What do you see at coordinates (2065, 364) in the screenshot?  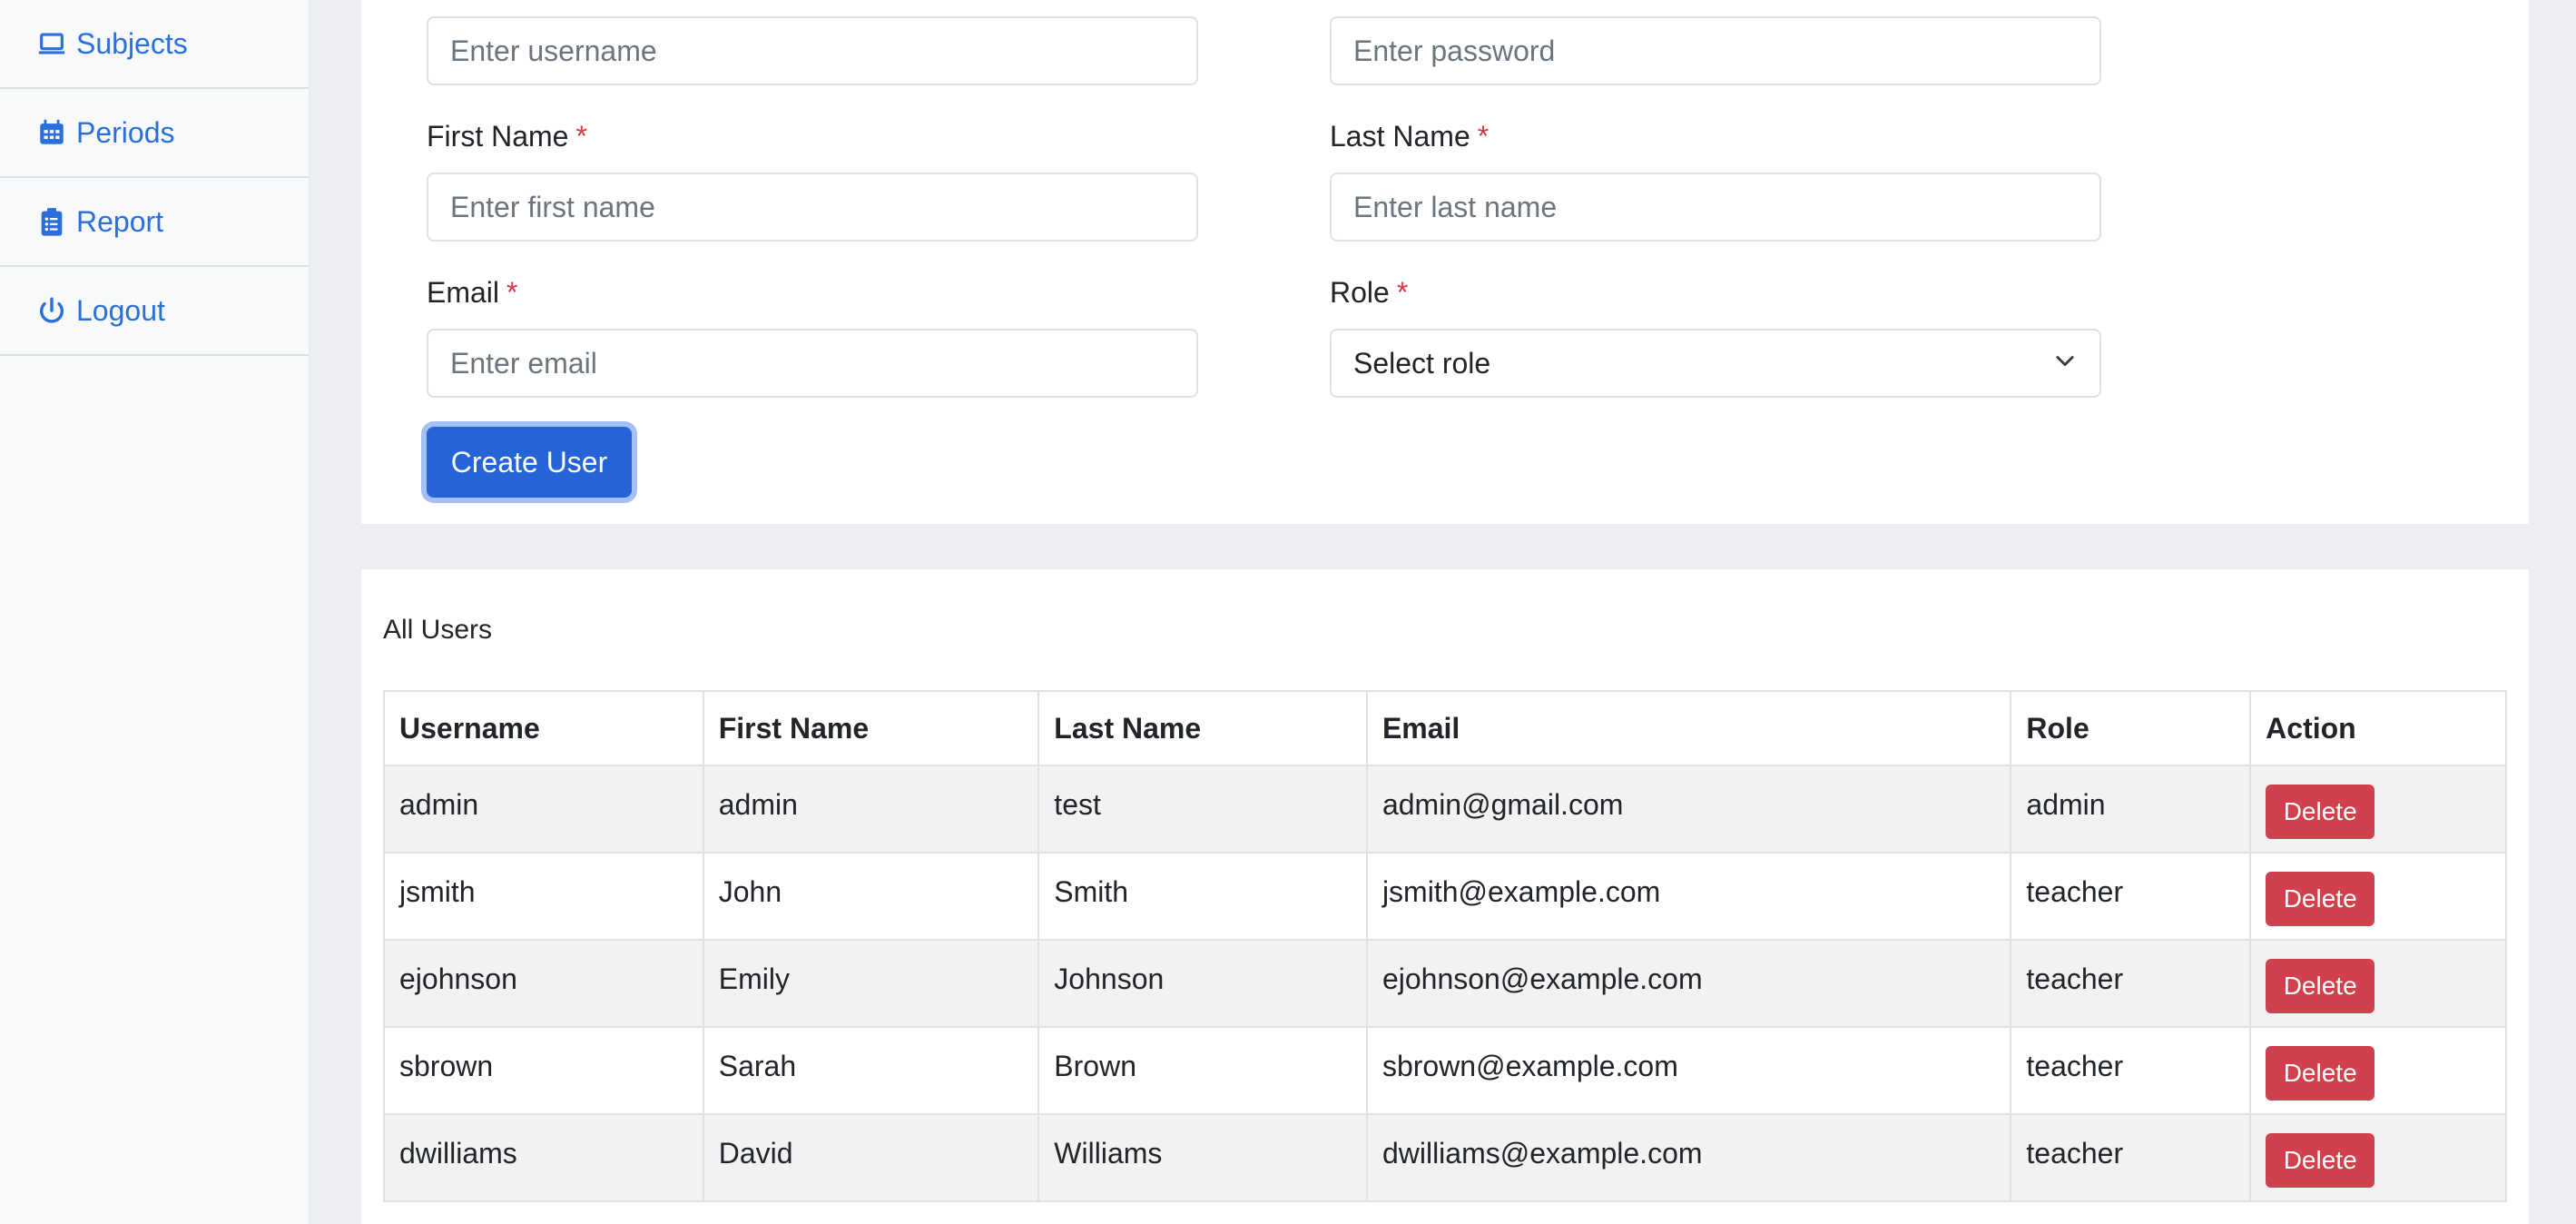 I see `chevron-down-icon` at bounding box center [2065, 364].